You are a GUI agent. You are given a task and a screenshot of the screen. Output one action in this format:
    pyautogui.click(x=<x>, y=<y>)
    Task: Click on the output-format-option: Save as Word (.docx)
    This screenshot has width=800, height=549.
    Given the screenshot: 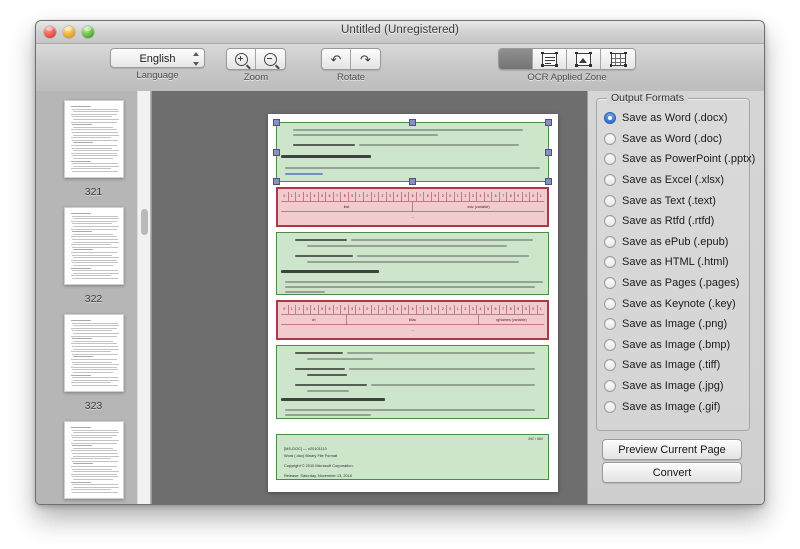 What is the action you would take?
    pyautogui.click(x=673, y=118)
    